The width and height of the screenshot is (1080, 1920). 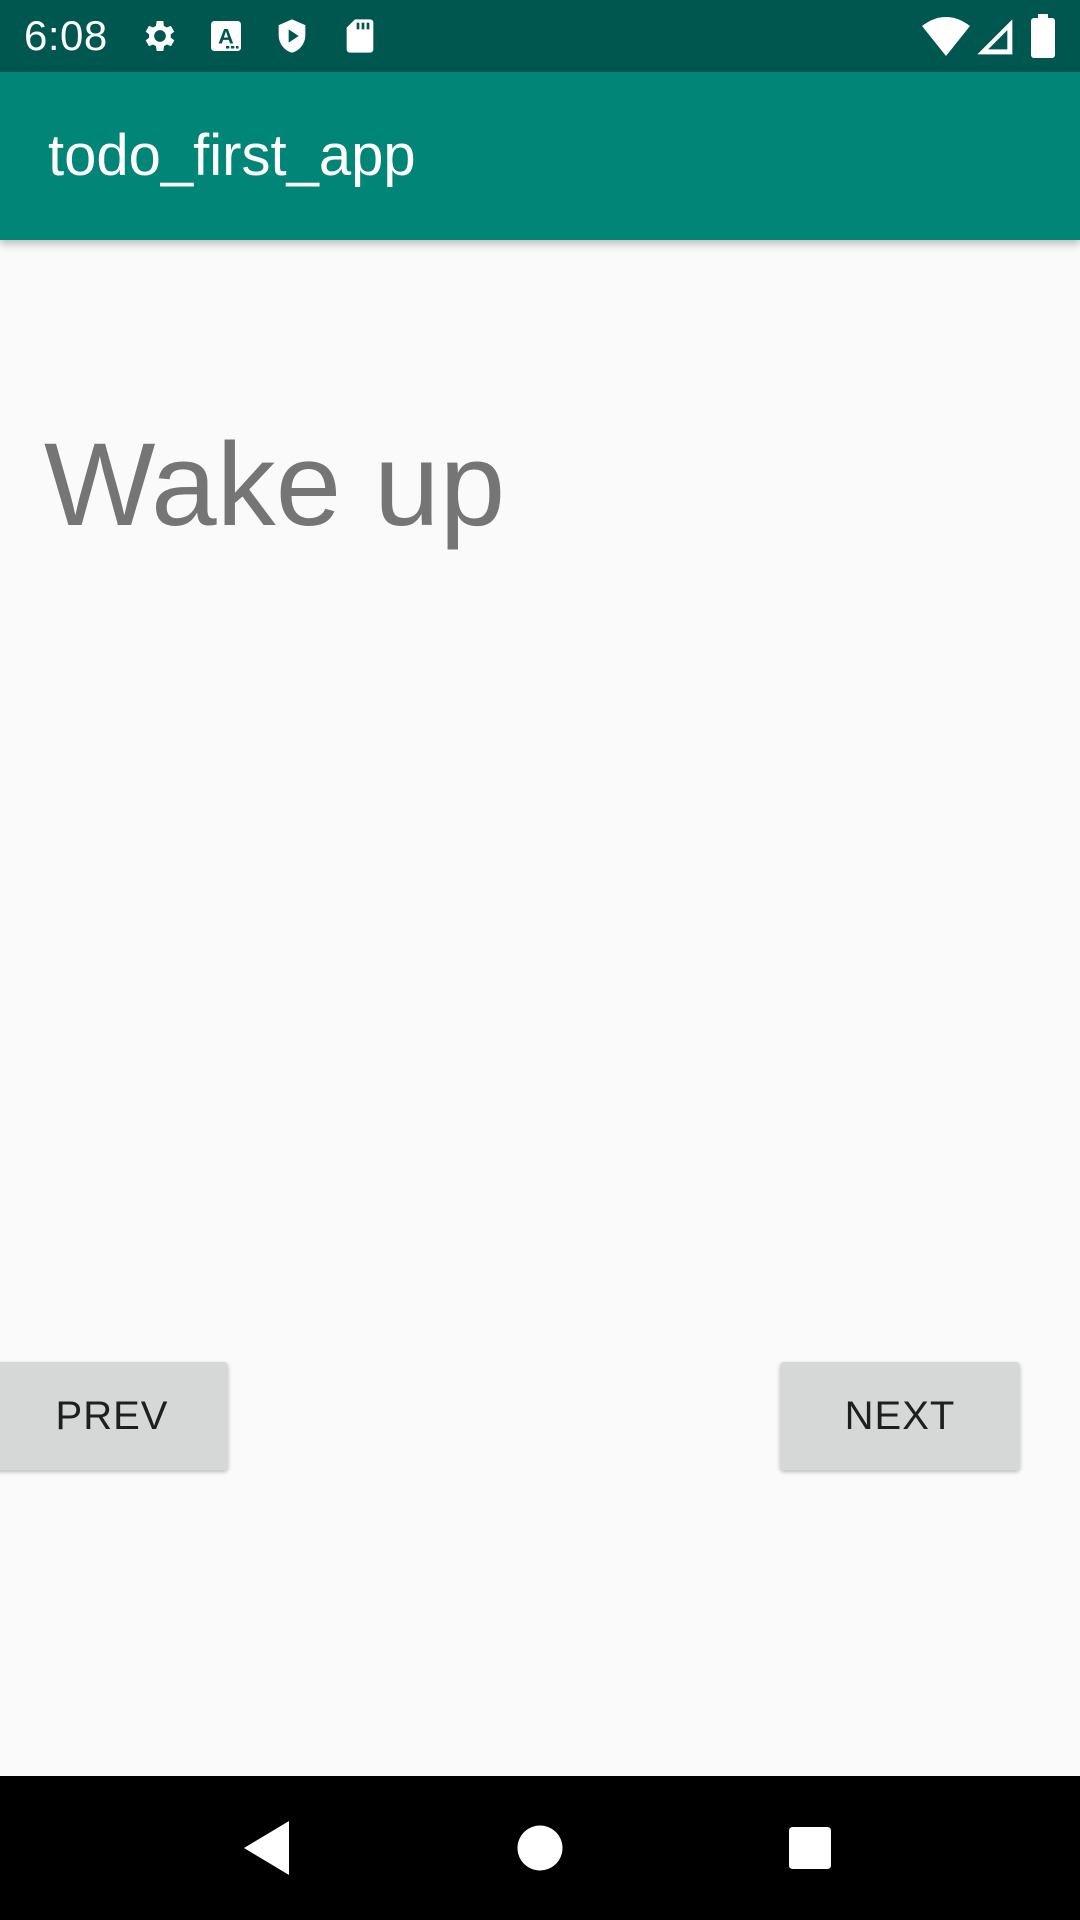 I want to click on status-time: 6:08, so click(x=66, y=35).